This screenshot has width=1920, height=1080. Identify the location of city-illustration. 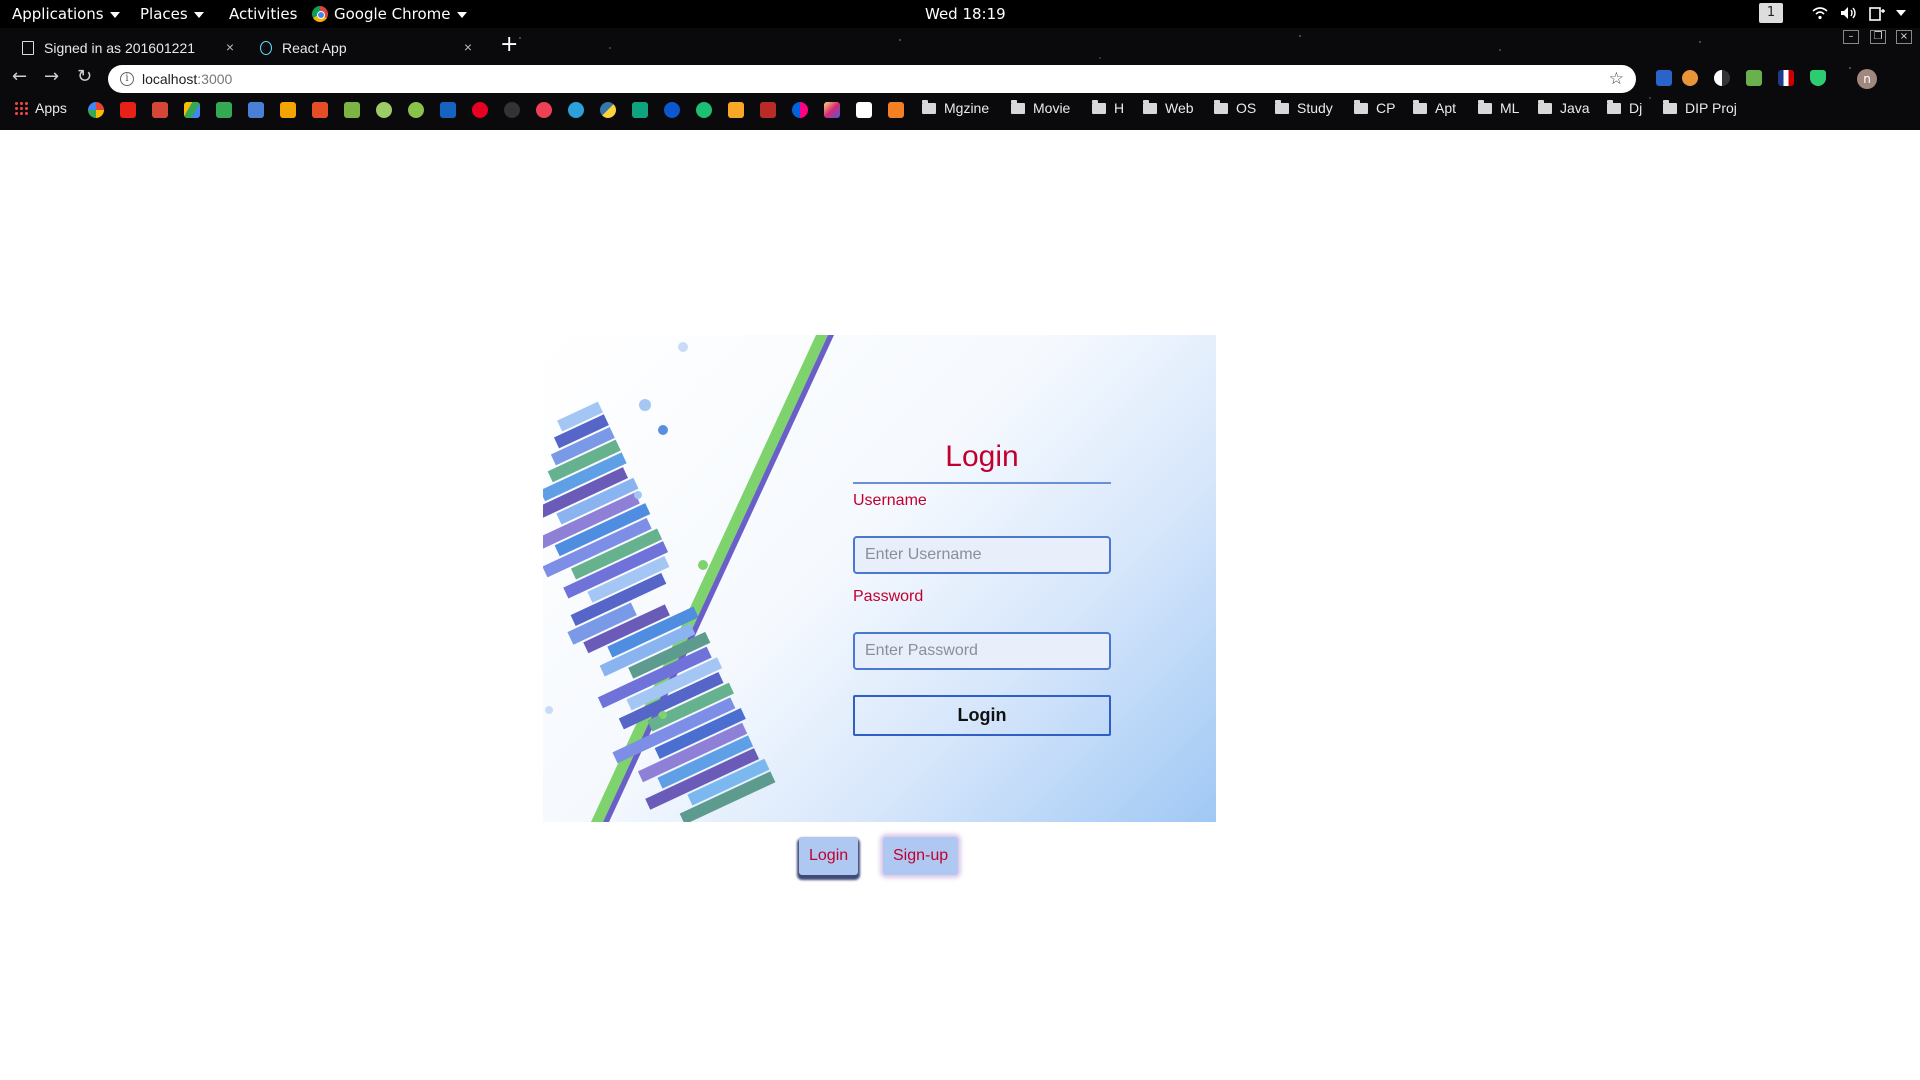
(688, 578).